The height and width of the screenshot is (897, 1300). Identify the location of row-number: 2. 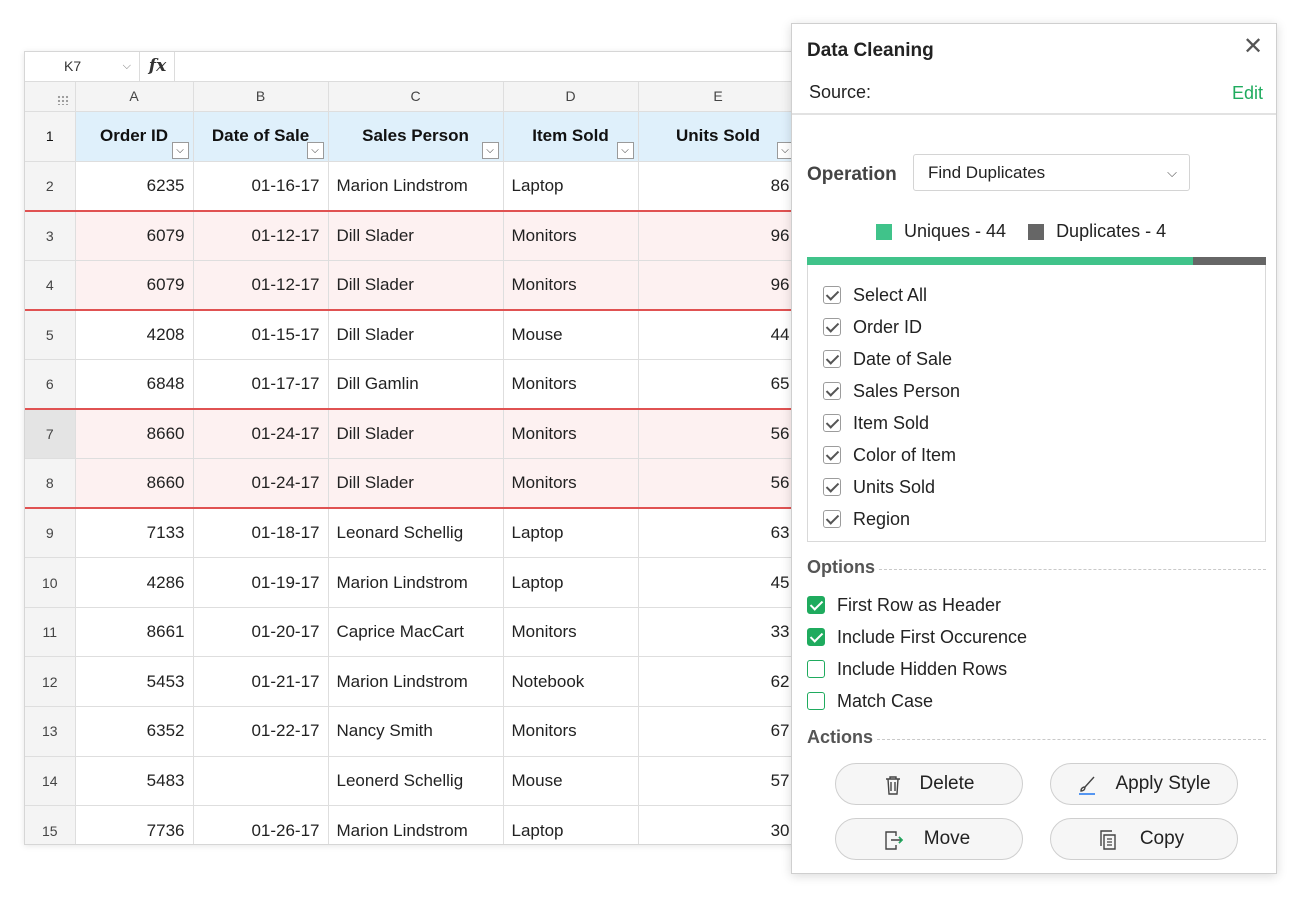
(50, 186).